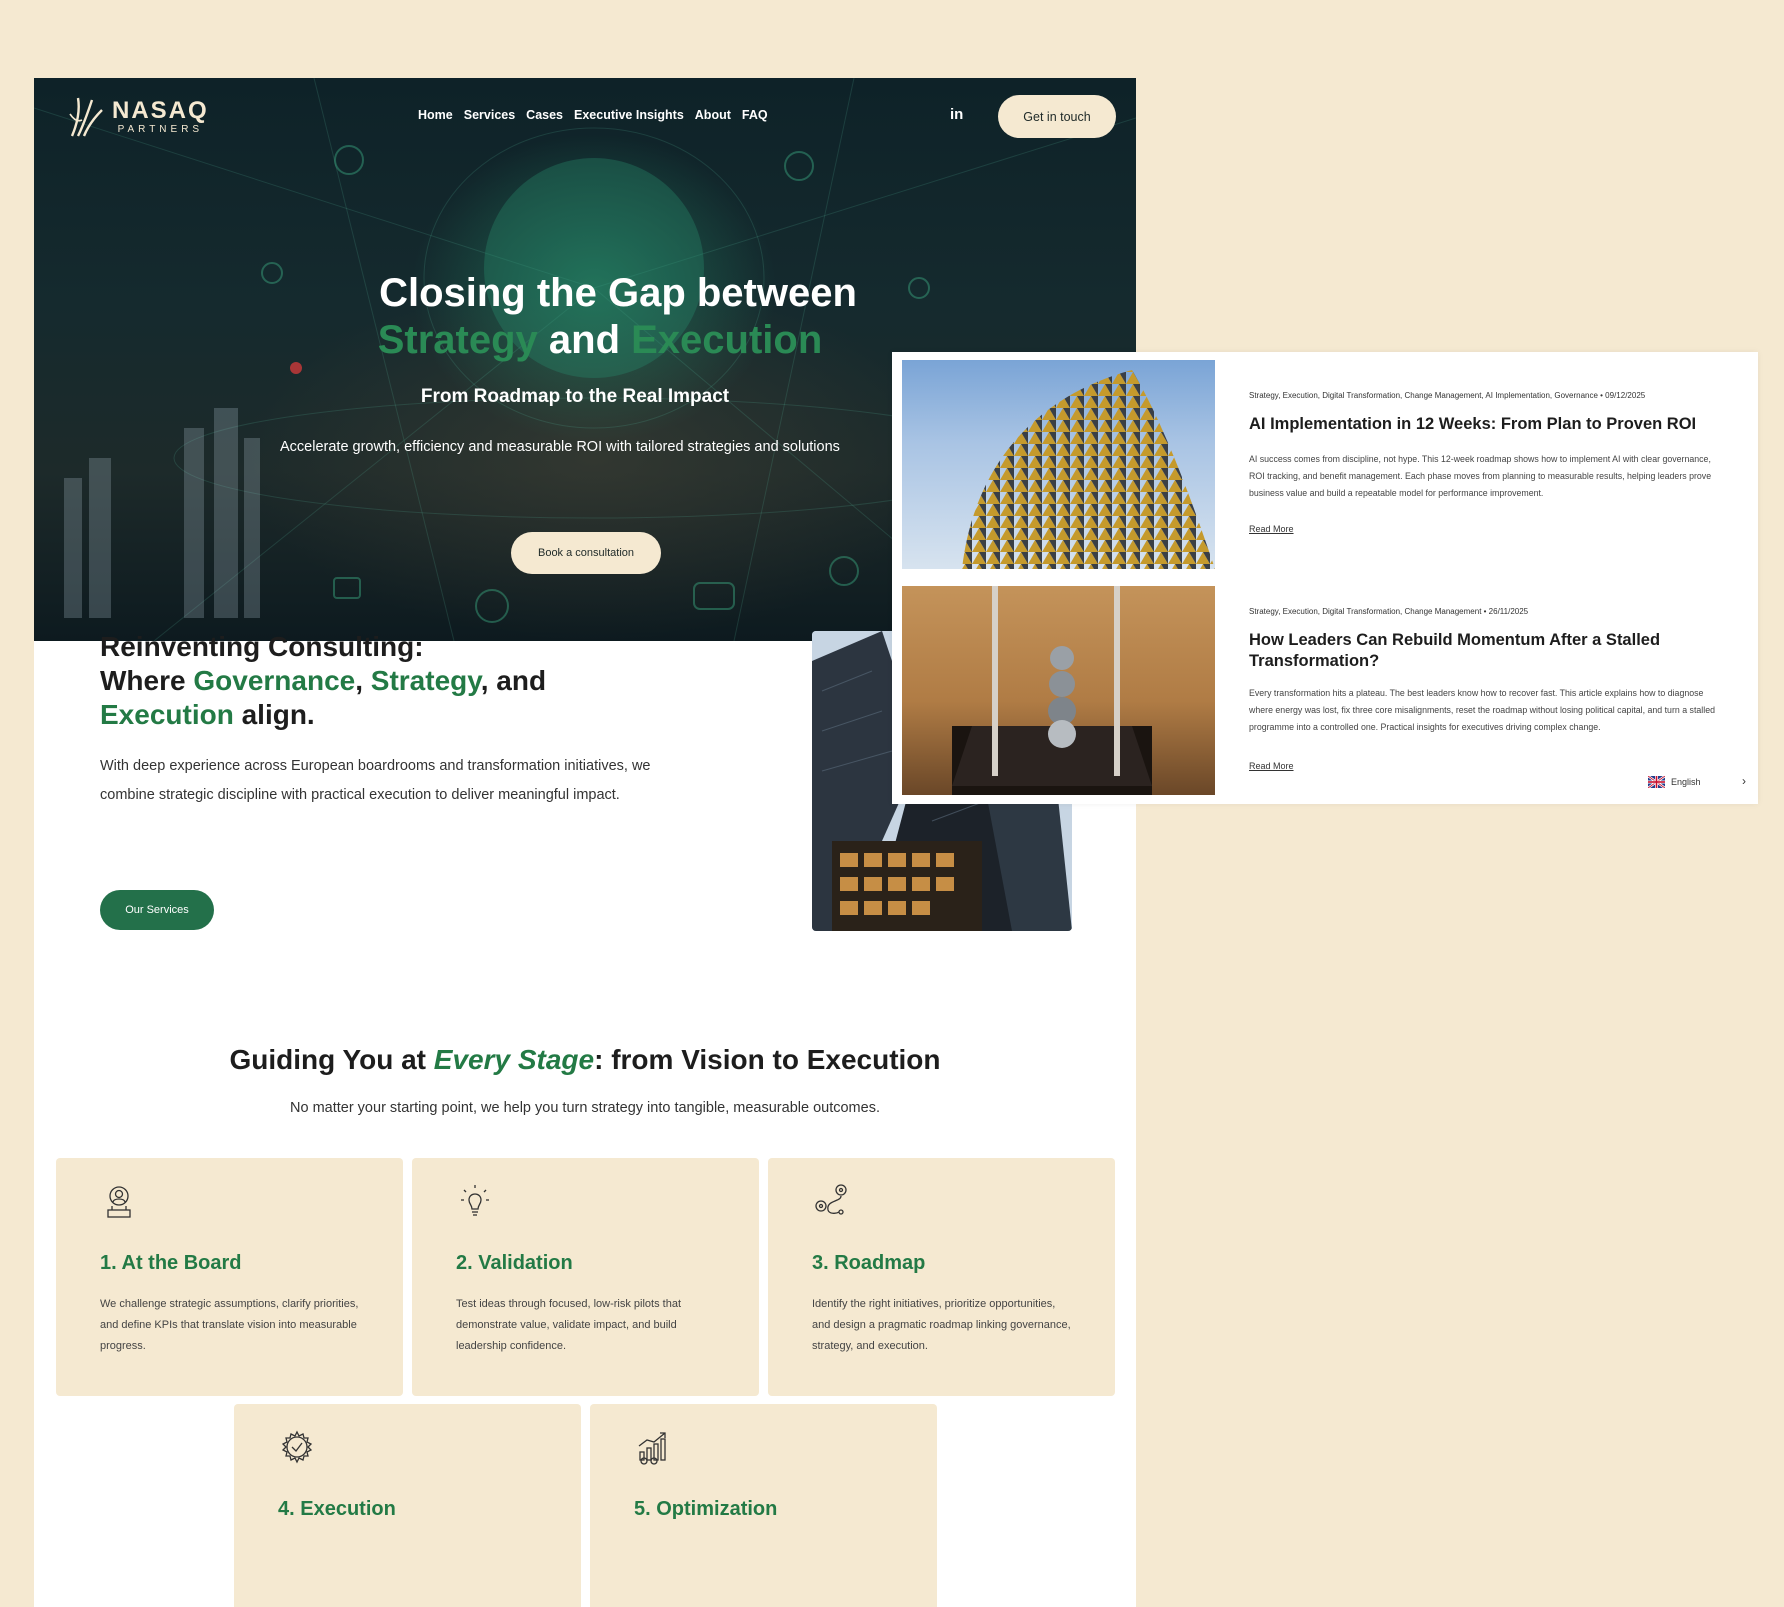 The image size is (1784, 1607). What do you see at coordinates (956, 114) in the screenshot?
I see `linkedin-icon: in` at bounding box center [956, 114].